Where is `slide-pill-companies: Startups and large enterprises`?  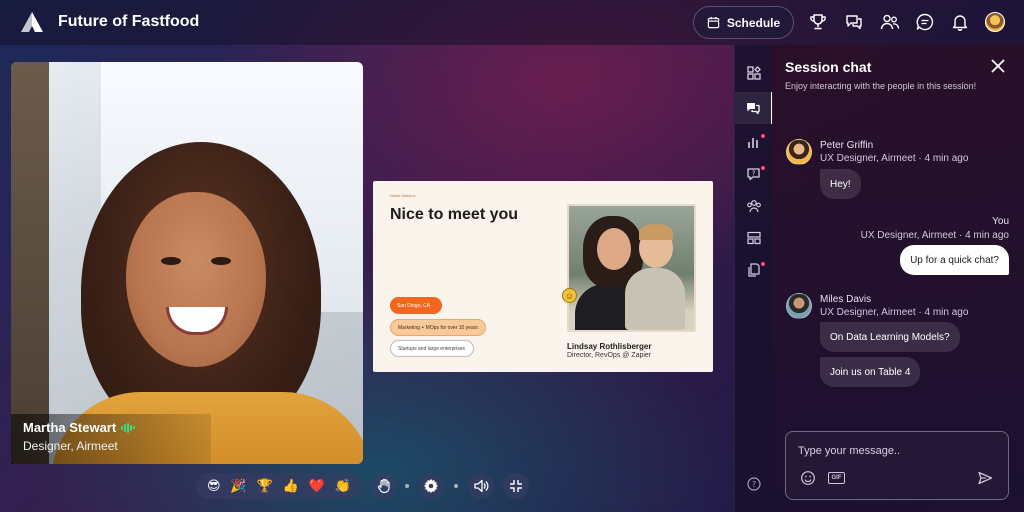 slide-pill-companies: Startups and large enterprises is located at coordinates (432, 348).